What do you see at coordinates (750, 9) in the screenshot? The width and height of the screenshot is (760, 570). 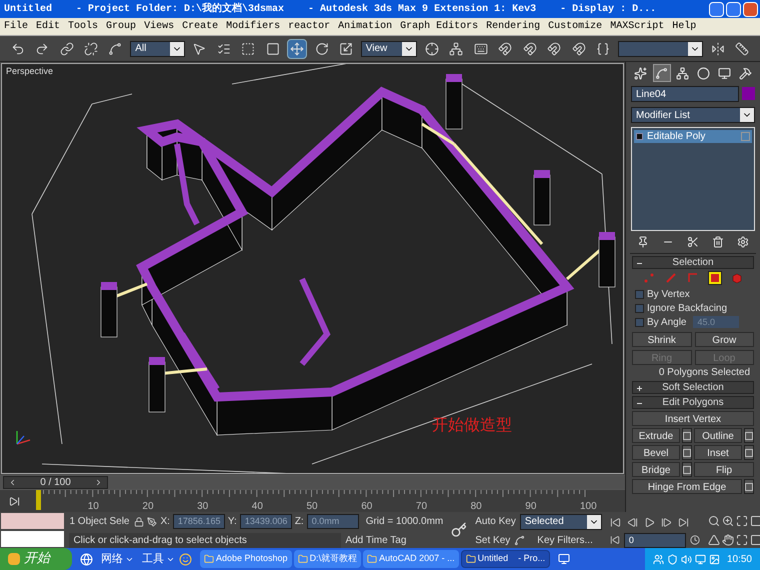 I see `close-button` at bounding box center [750, 9].